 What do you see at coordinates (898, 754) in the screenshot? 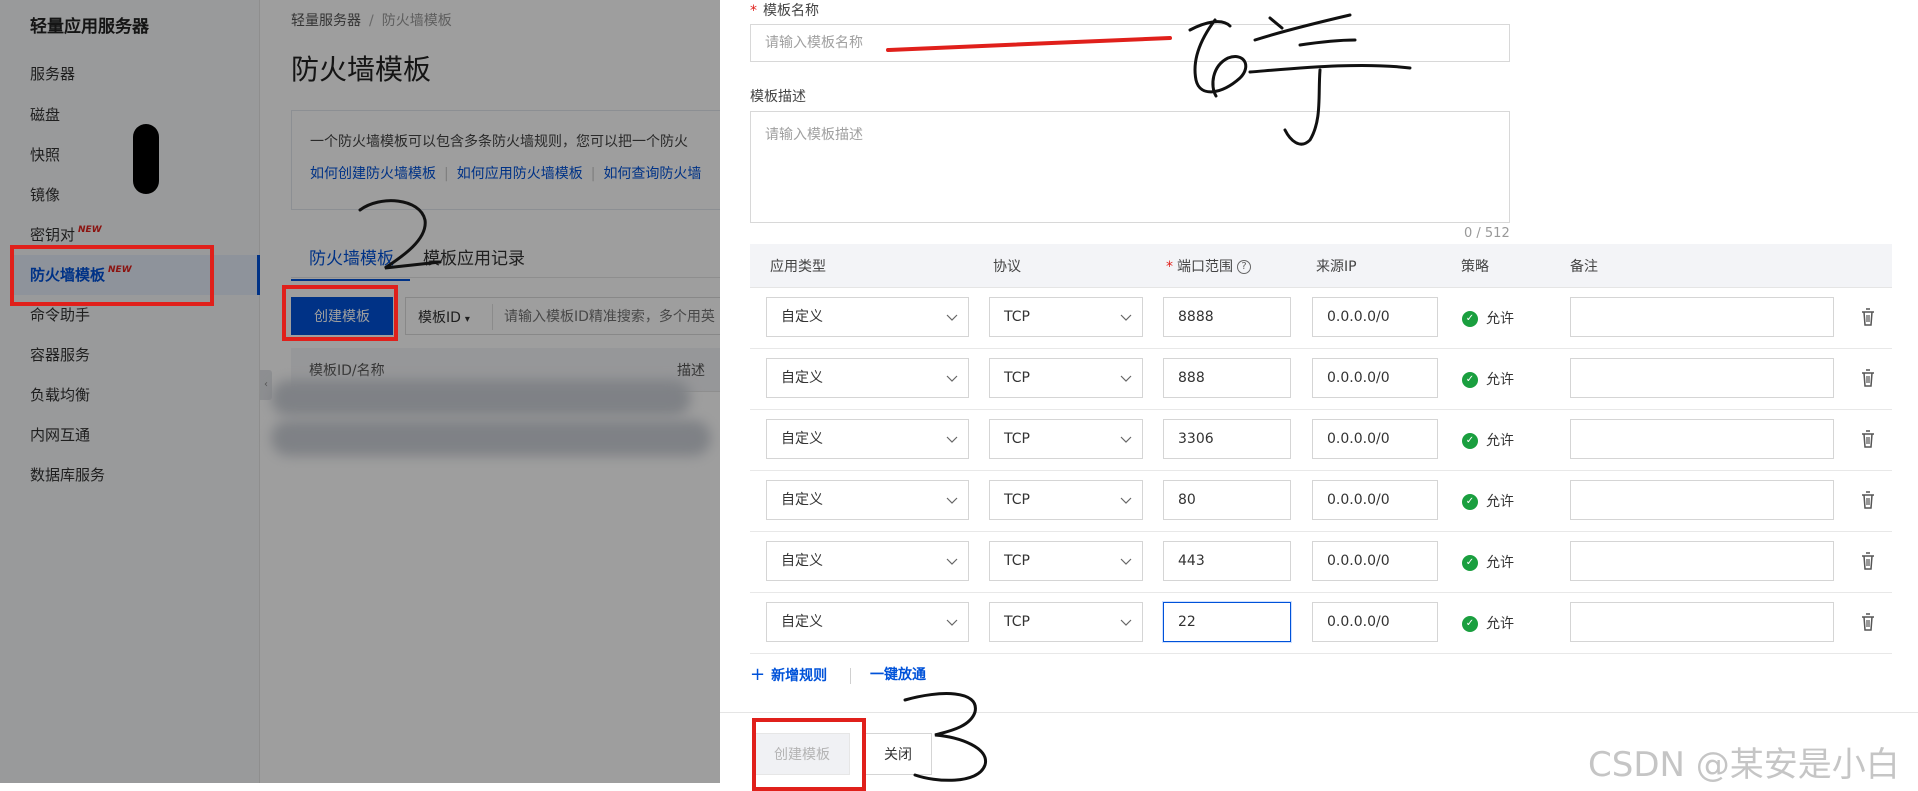
I see `close-drawer-button: 关闭` at bounding box center [898, 754].